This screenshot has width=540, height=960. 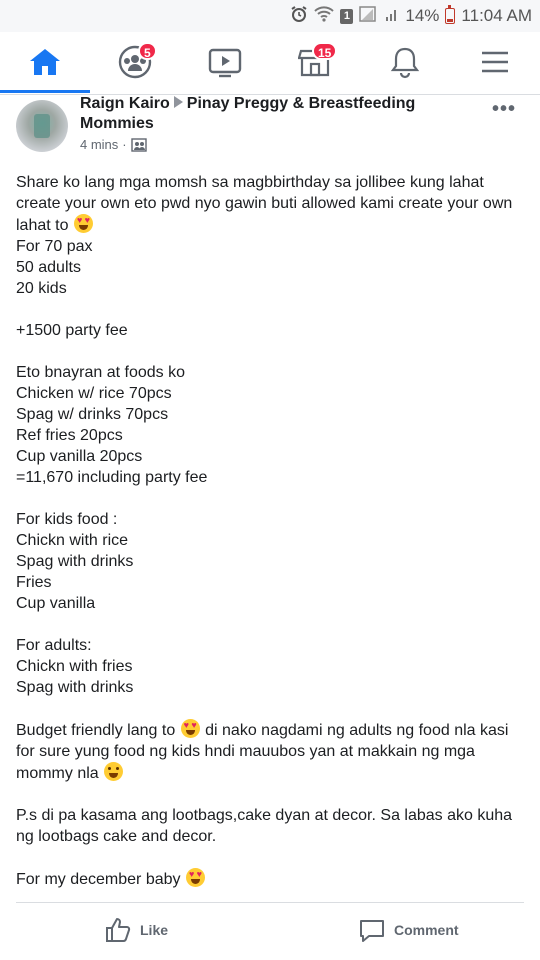 I want to click on foods-line: Ref fries 20pcs, so click(x=69, y=435).